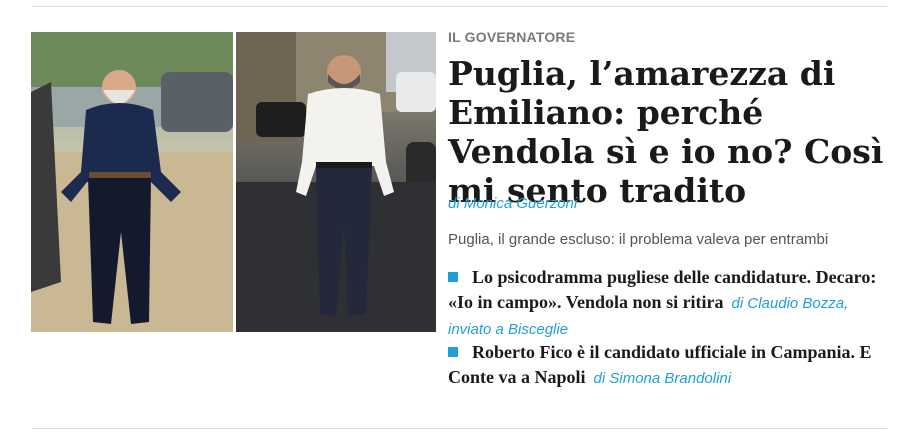 Image resolution: width=902 pixels, height=433 pixels. Describe the element at coordinates (459, 428) in the screenshot. I see `bottom-divider` at that location.